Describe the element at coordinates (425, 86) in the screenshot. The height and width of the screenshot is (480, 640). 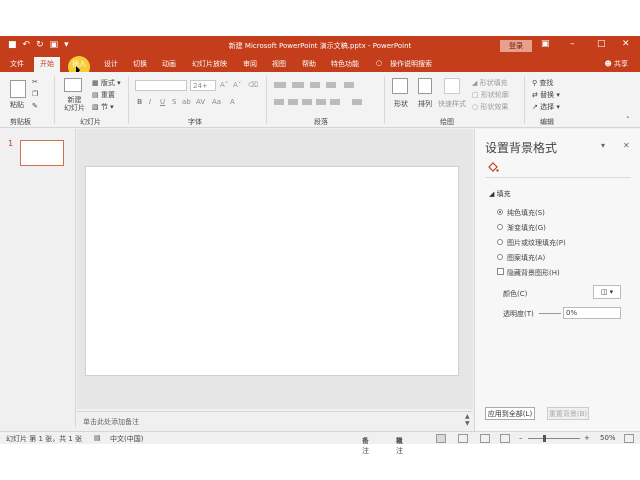
I see `arrange-icon` at that location.